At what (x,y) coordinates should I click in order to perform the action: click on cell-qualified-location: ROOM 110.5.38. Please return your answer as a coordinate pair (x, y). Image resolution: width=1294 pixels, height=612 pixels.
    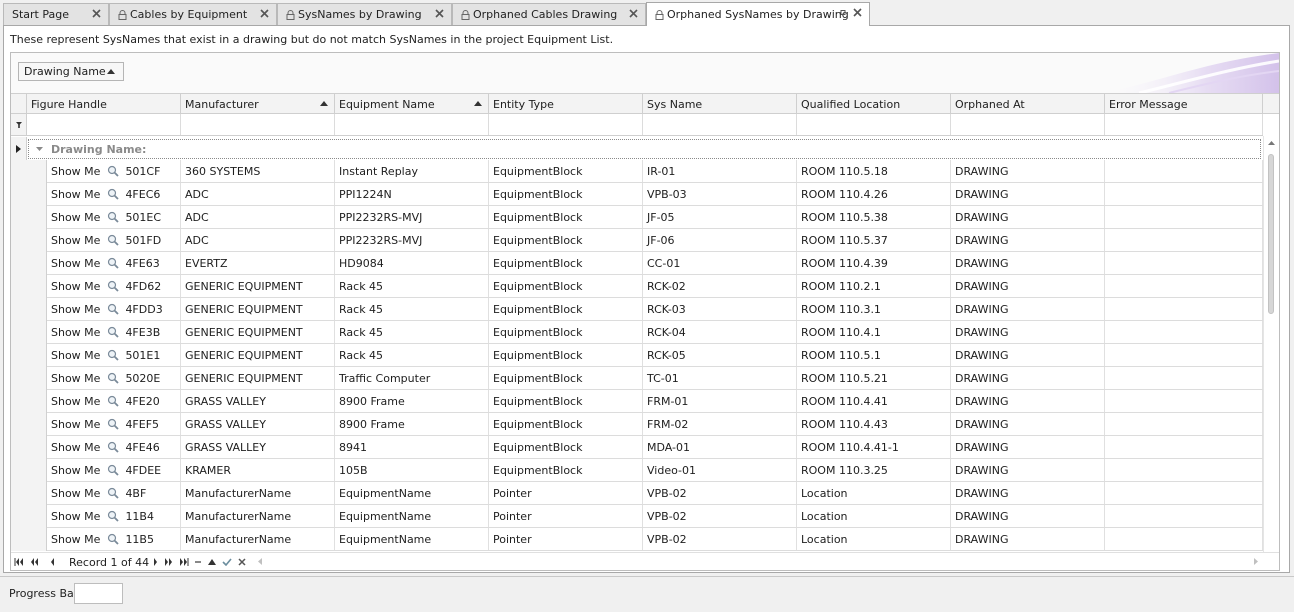
    Looking at the image, I should click on (874, 217).